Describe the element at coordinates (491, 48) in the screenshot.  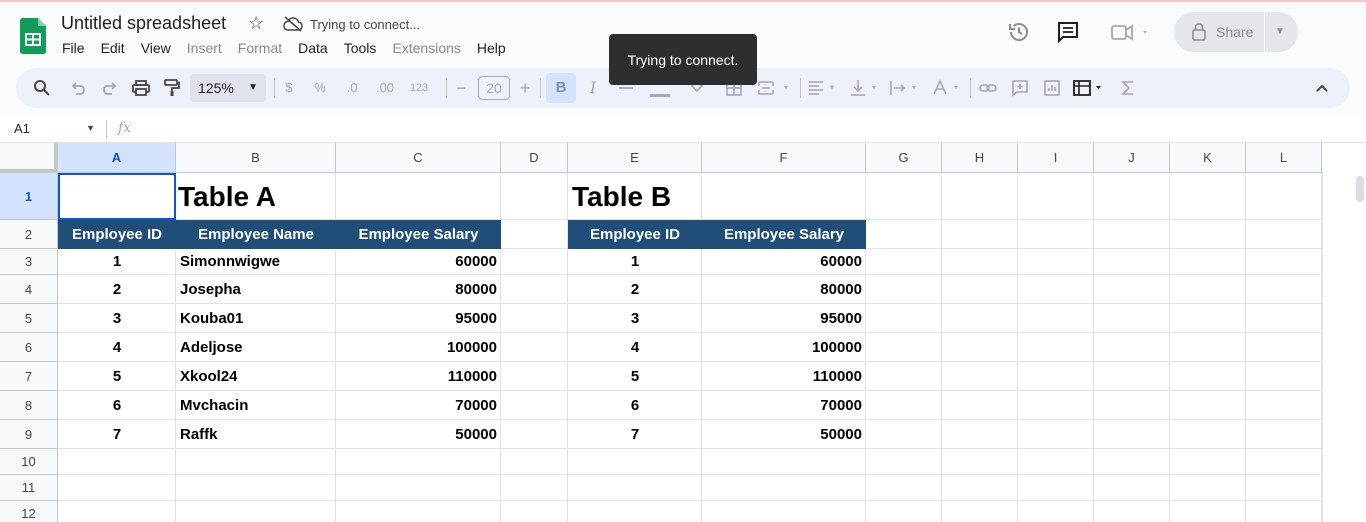
I see `menu-help: Help` at that location.